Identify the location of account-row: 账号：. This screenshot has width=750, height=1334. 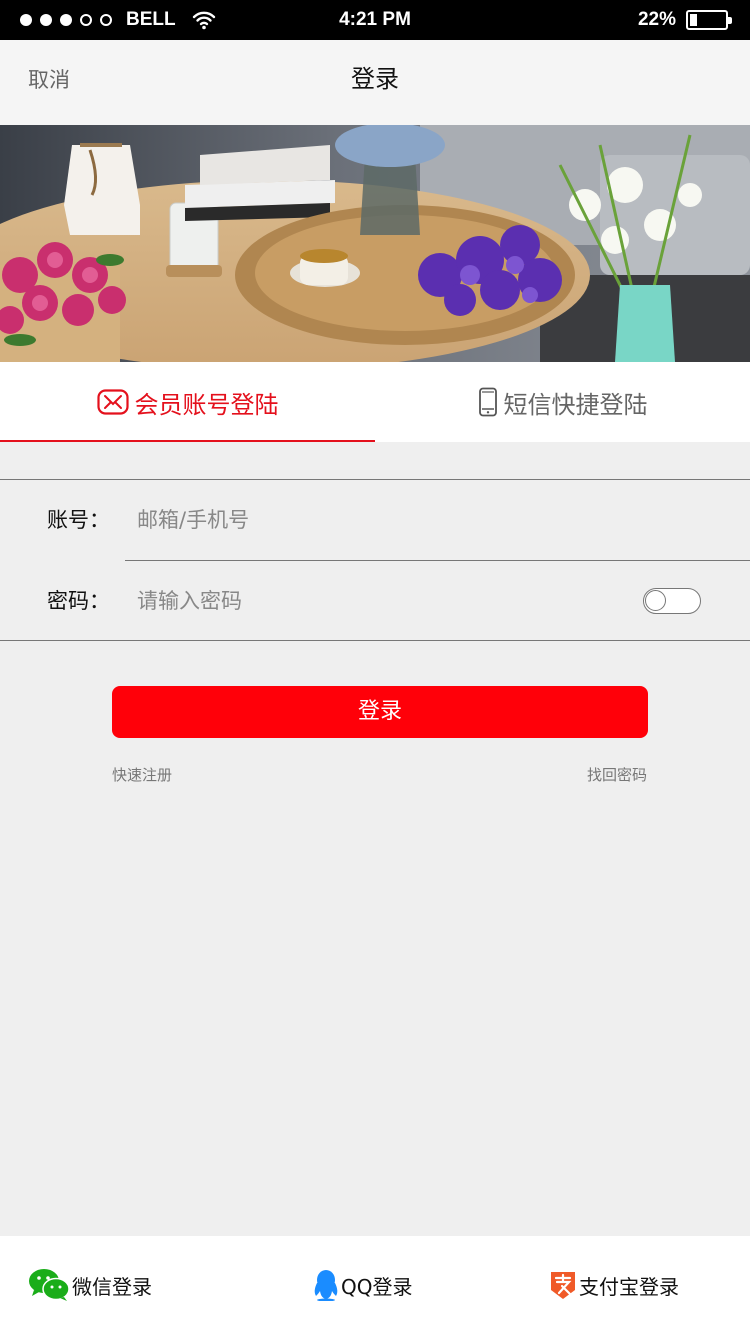
(375, 520).